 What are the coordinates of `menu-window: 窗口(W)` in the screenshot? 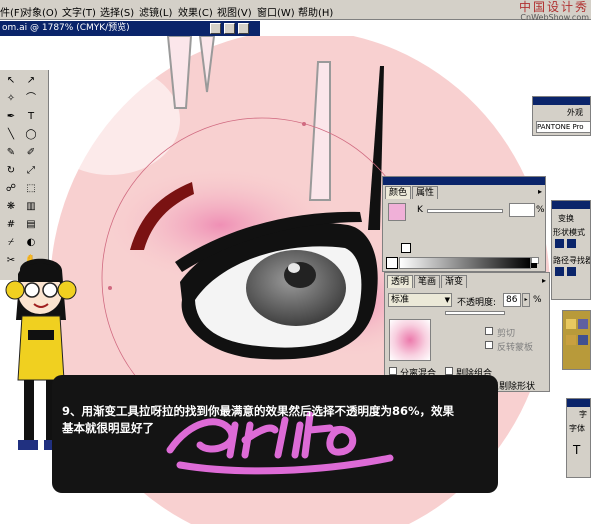 It's located at (276, 11).